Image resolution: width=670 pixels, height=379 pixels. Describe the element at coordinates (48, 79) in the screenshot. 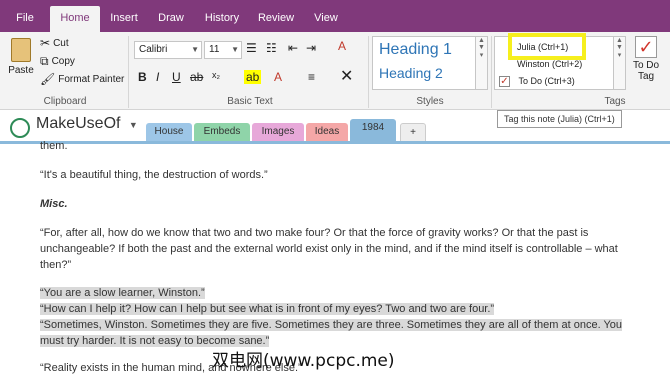

I see `brush-icon: 🖌` at that location.